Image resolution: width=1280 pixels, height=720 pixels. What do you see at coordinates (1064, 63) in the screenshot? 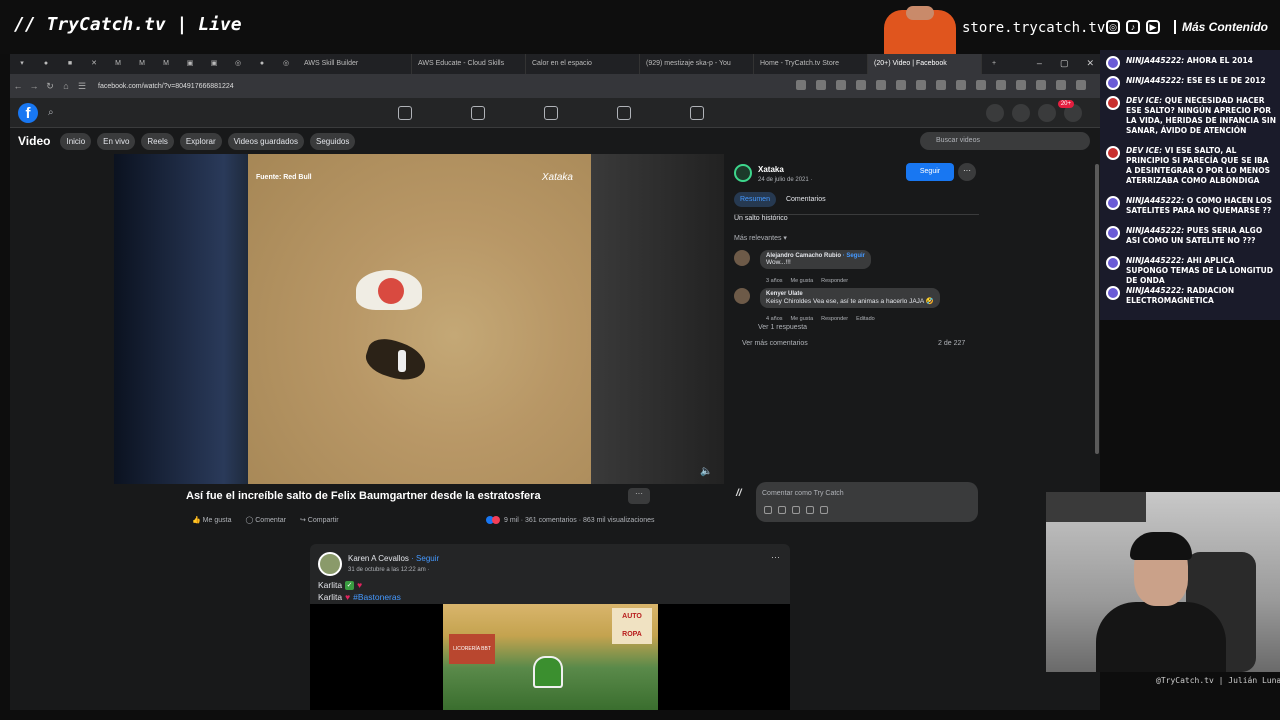
I see `maximize-icon: ▢` at bounding box center [1064, 63].